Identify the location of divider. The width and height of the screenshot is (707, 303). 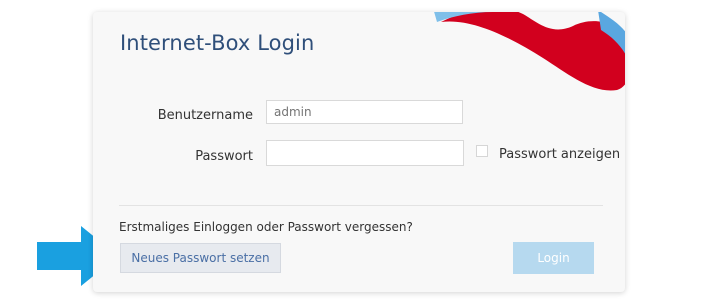
(361, 205).